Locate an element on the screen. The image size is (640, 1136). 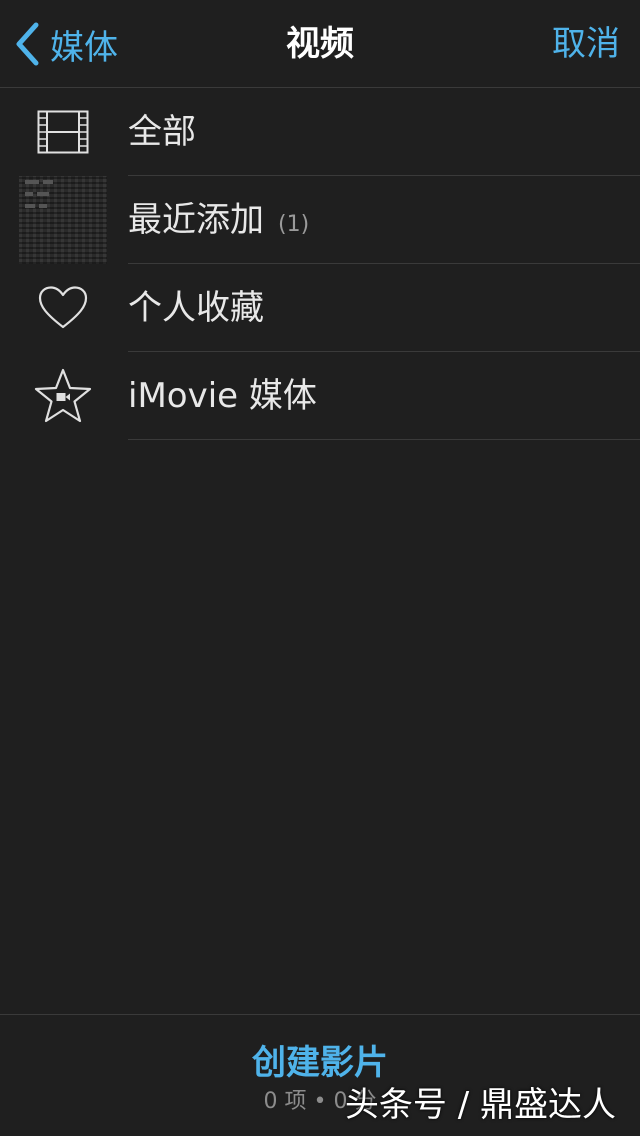
list-item-imovie-media: iMovie 媒体 is located at coordinates (320, 396).